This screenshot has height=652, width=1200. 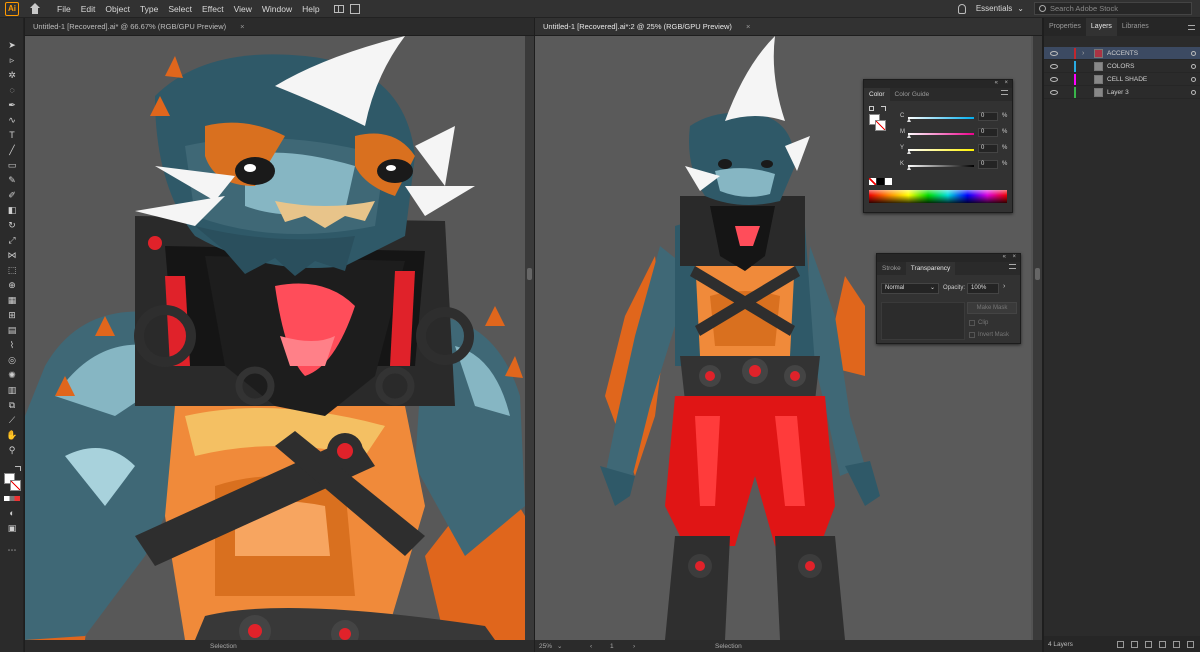 What do you see at coordinates (1148, 644) in the screenshot?
I see `clipping-mask-icon` at bounding box center [1148, 644].